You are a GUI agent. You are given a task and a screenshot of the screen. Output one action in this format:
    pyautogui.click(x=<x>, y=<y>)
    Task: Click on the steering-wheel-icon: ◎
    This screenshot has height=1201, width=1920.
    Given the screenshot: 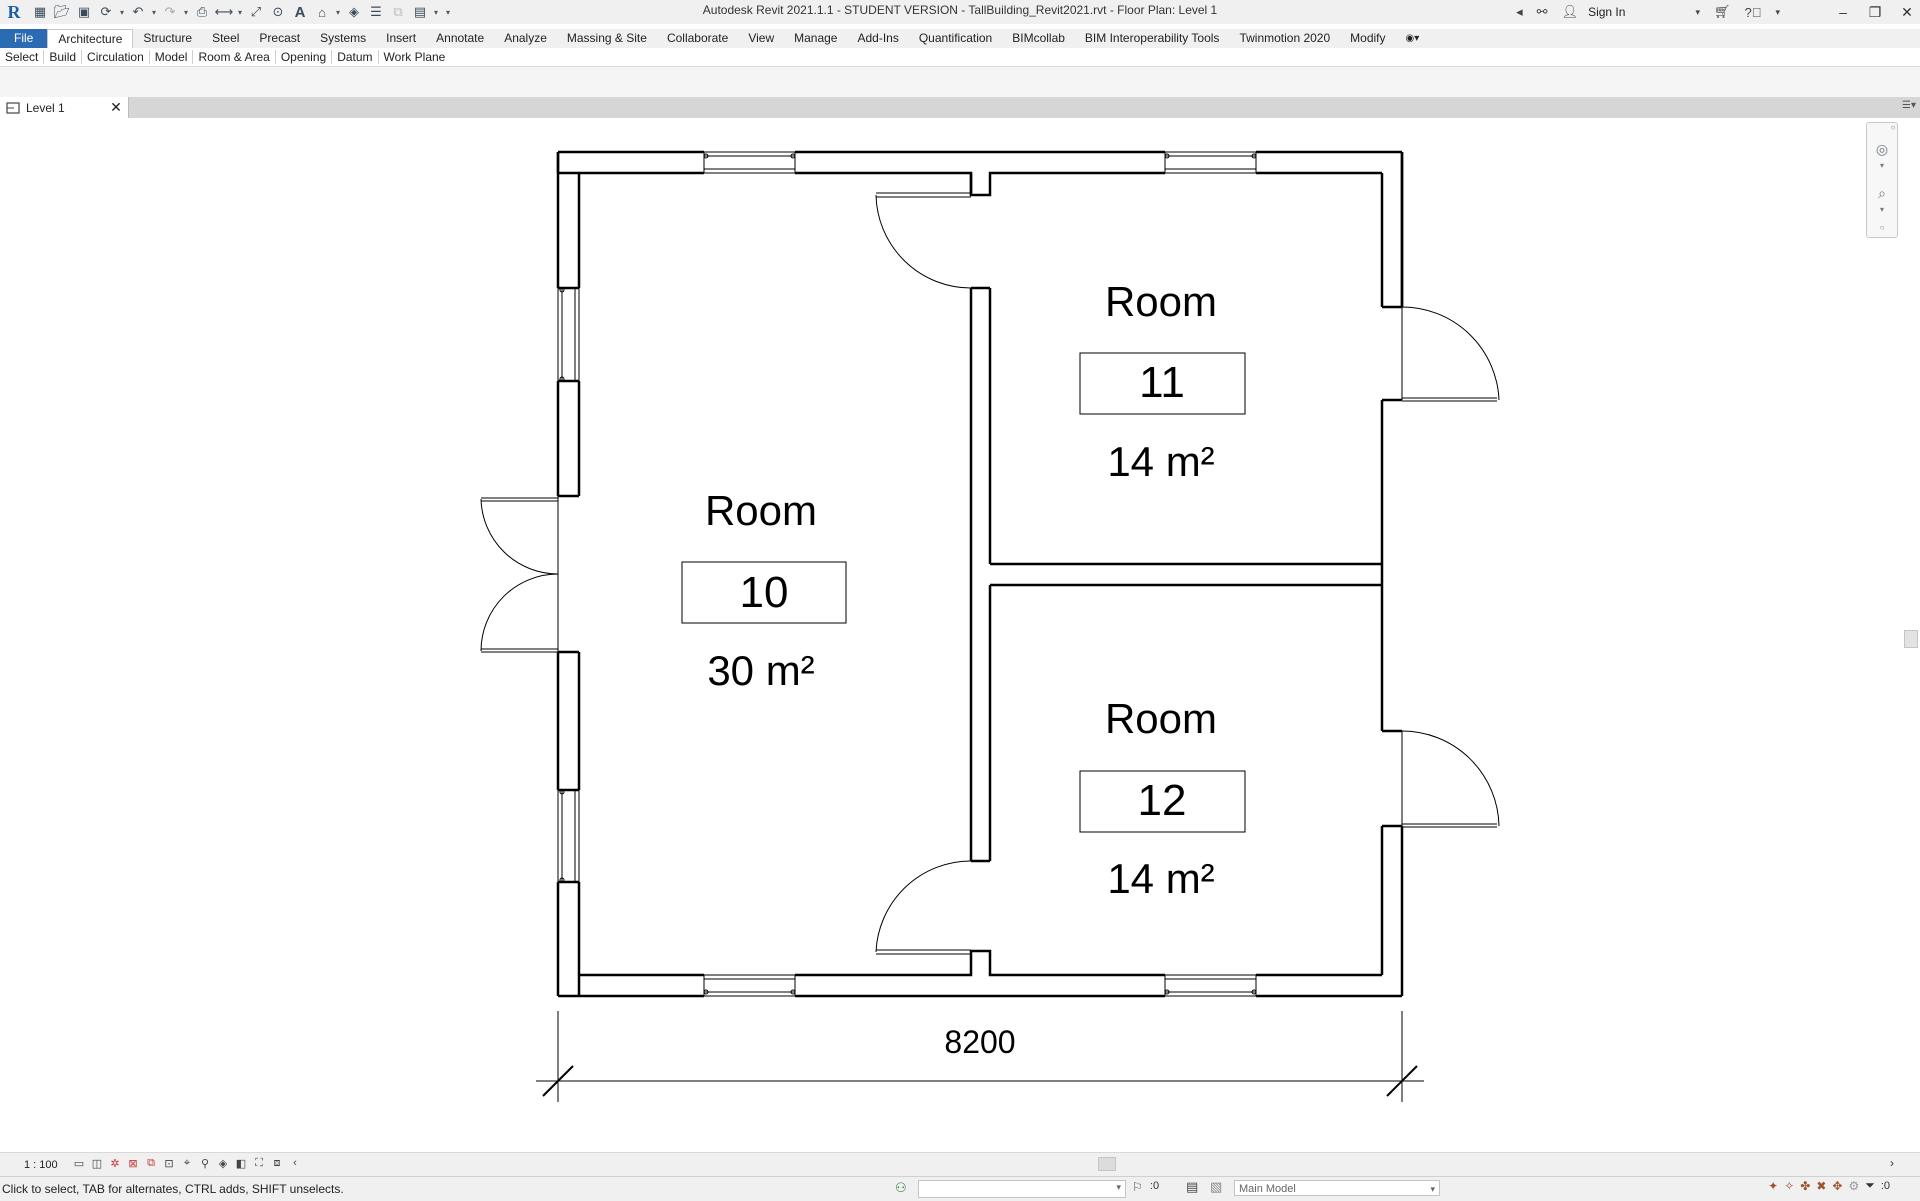 What is the action you would take?
    pyautogui.click(x=1882, y=150)
    